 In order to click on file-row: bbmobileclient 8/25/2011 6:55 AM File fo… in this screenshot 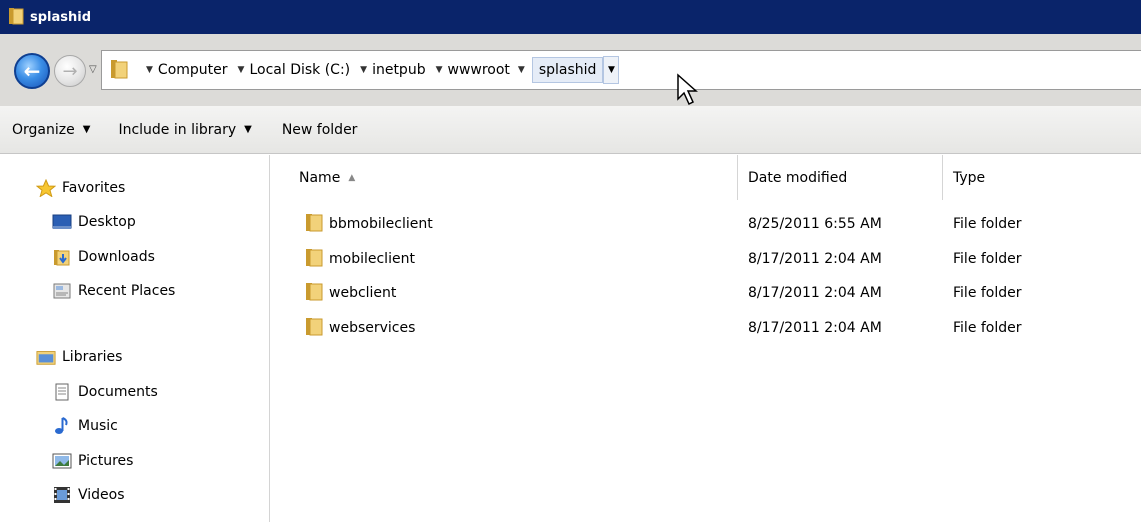, I will do `click(708, 224)`.